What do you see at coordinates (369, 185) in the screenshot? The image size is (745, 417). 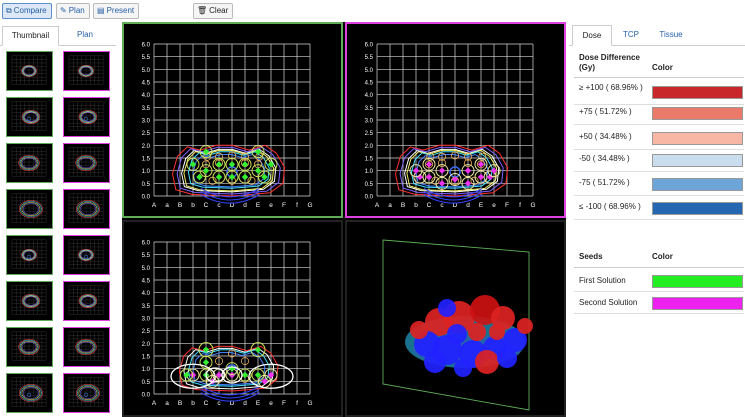 I see `y-tick-label: 0.5` at bounding box center [369, 185].